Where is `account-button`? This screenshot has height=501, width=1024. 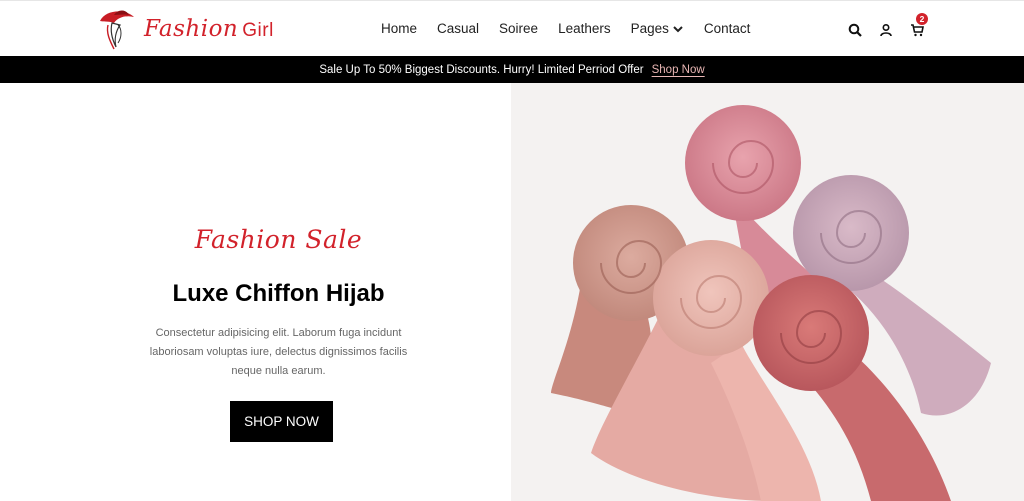 account-button is located at coordinates (886, 30).